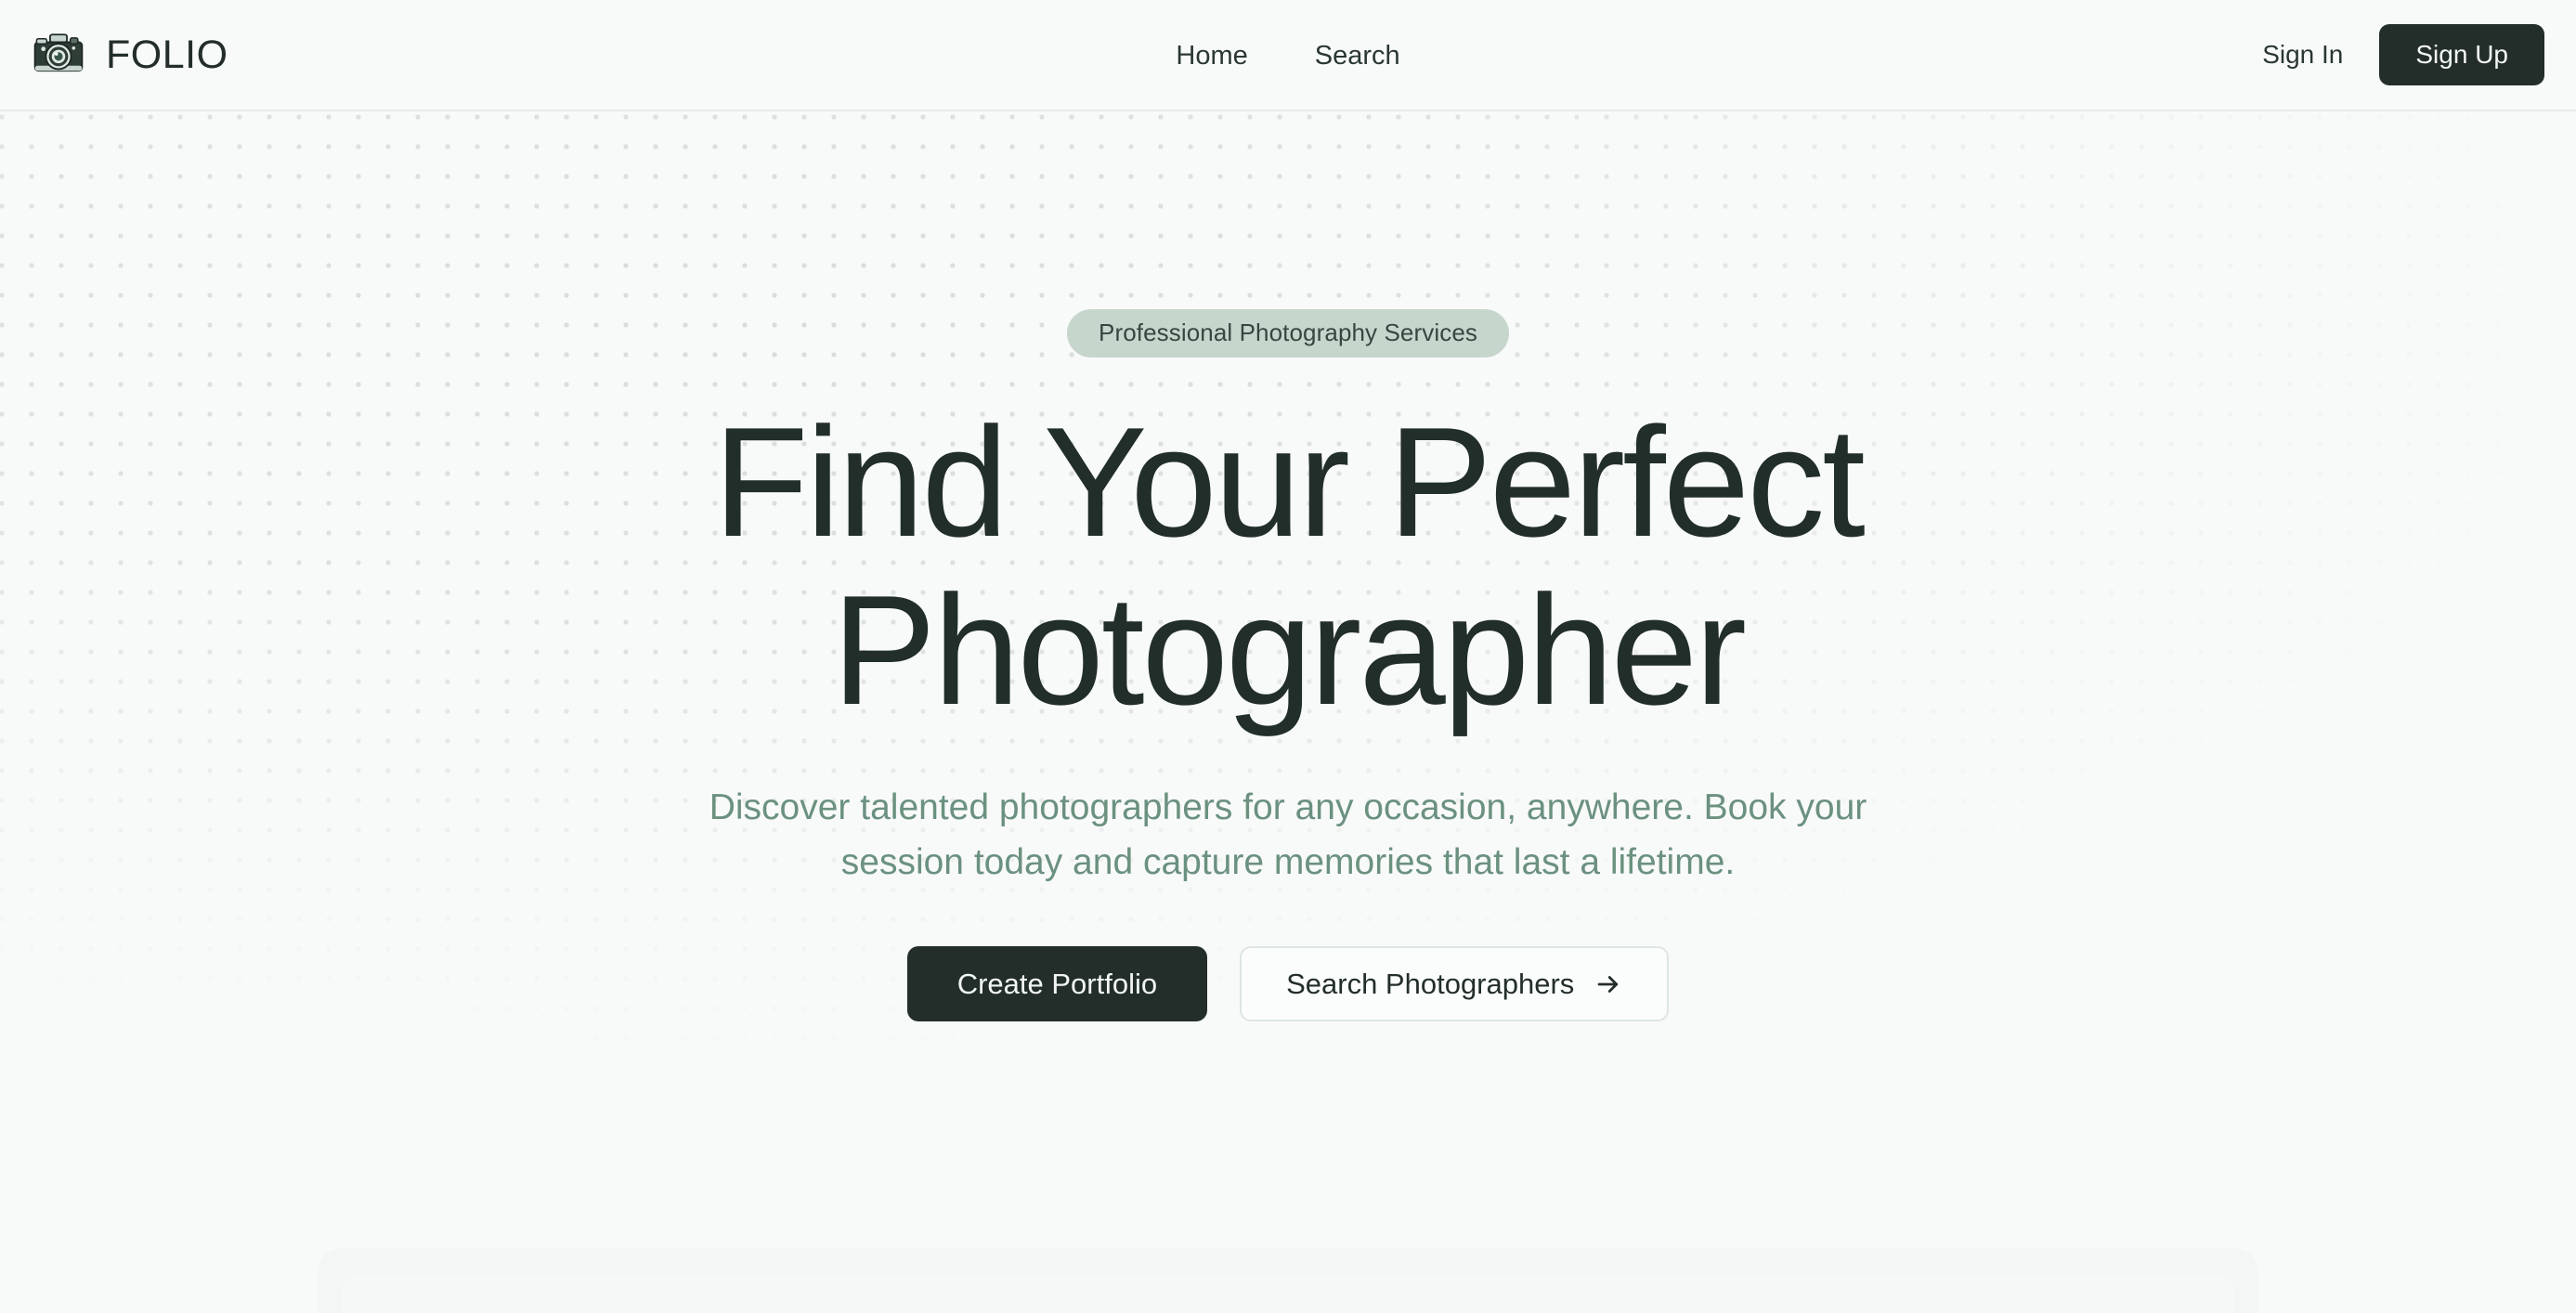 The height and width of the screenshot is (1313, 2576). Describe the element at coordinates (1608, 985) in the screenshot. I see `arrow-right-icon` at that location.